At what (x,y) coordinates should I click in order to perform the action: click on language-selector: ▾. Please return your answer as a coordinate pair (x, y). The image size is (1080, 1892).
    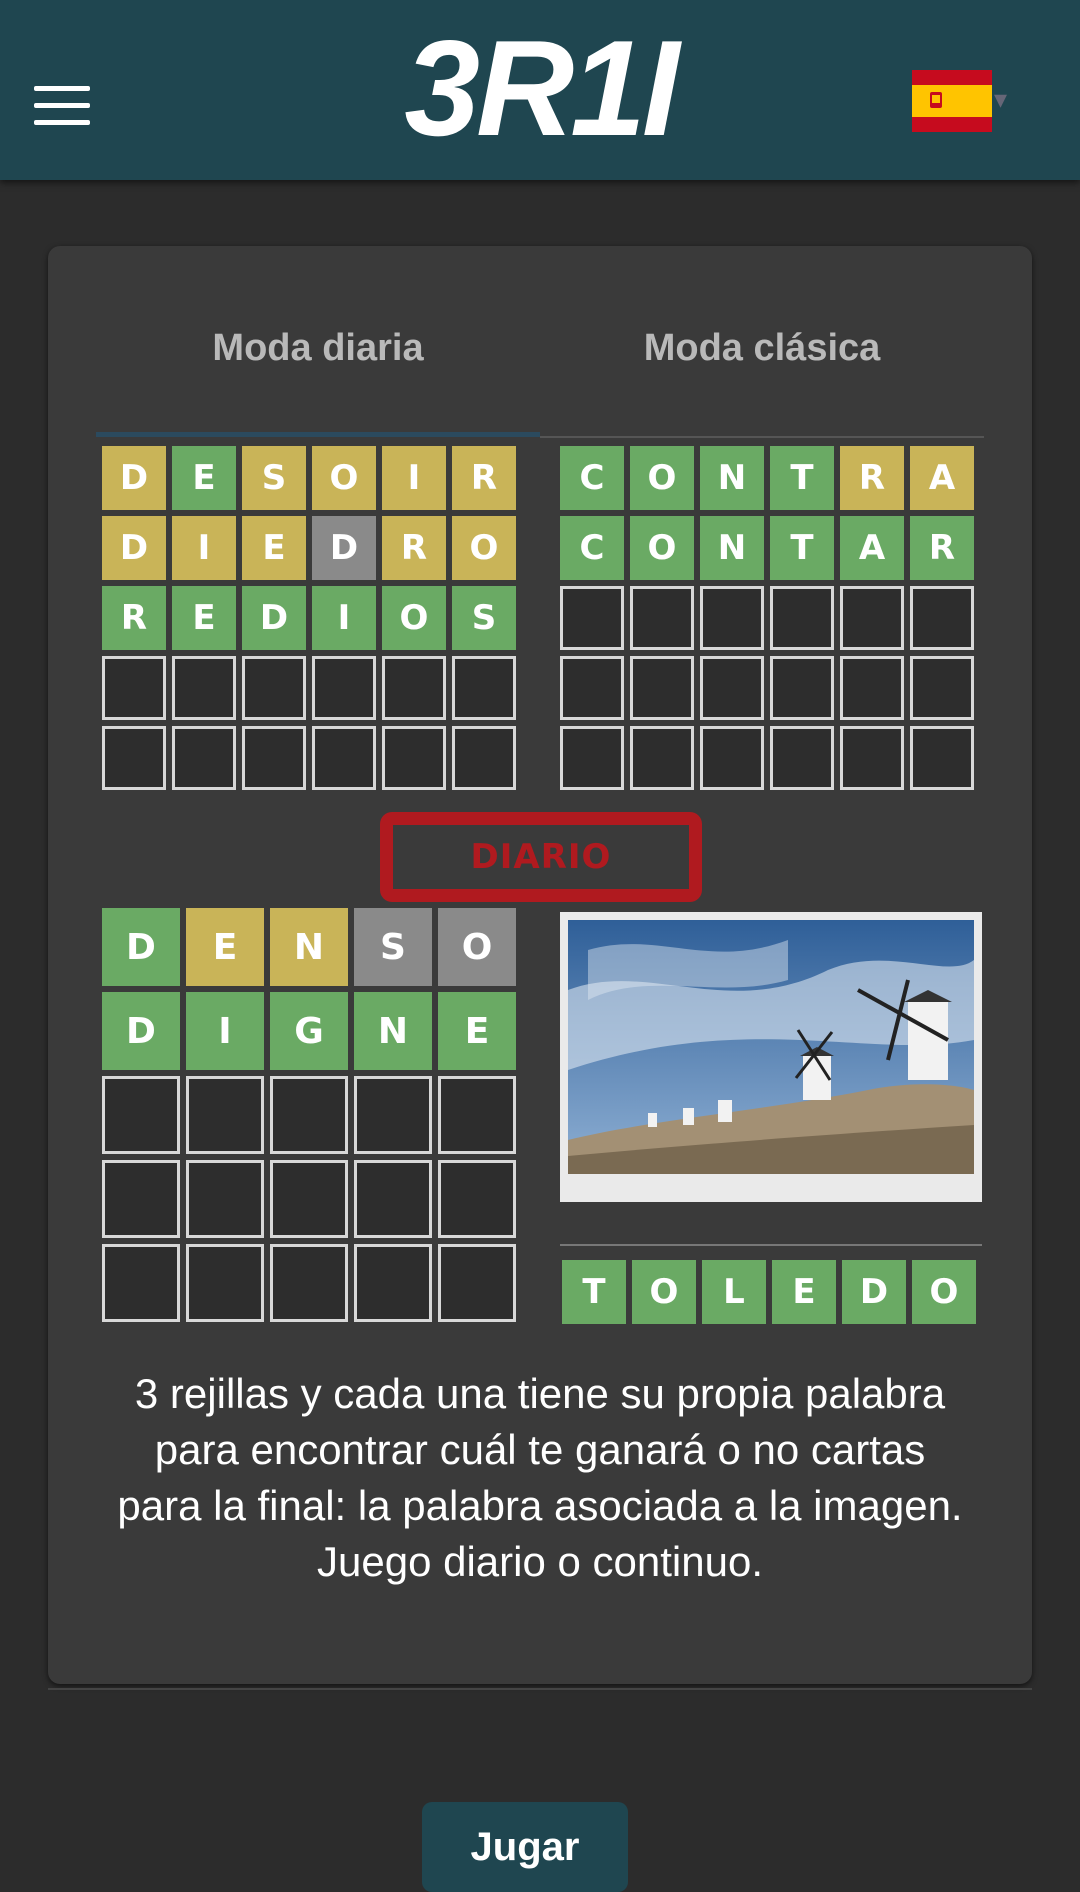
    Looking at the image, I should click on (962, 101).